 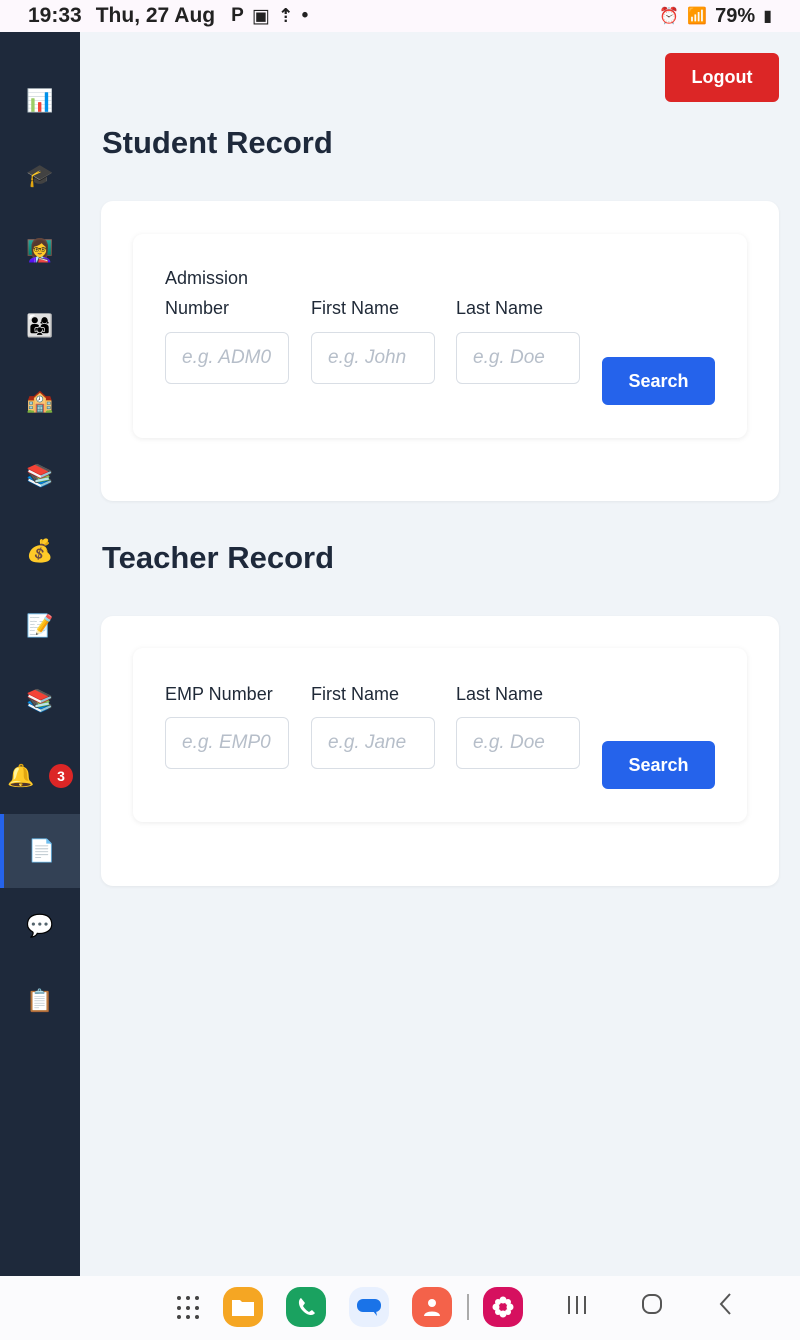 I want to click on sidebar-item-parents: 👨‍👩‍👧, so click(x=40, y=326).